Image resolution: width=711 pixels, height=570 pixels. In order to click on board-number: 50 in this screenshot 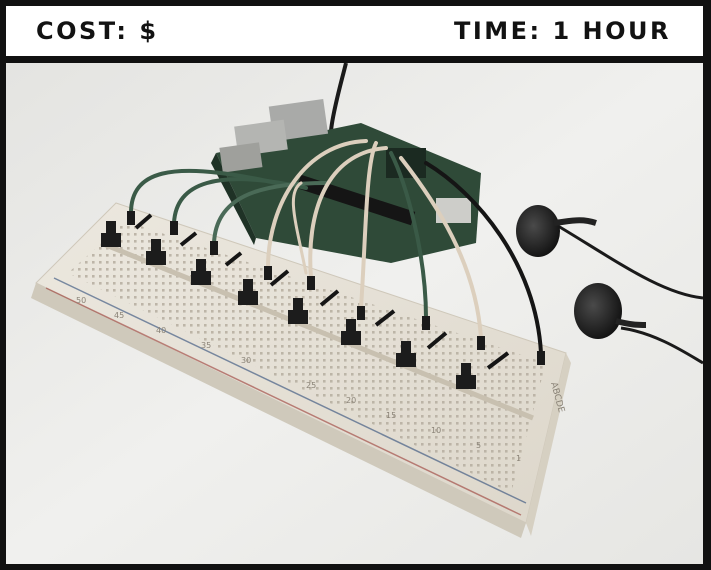, I will do `click(81, 300)`.